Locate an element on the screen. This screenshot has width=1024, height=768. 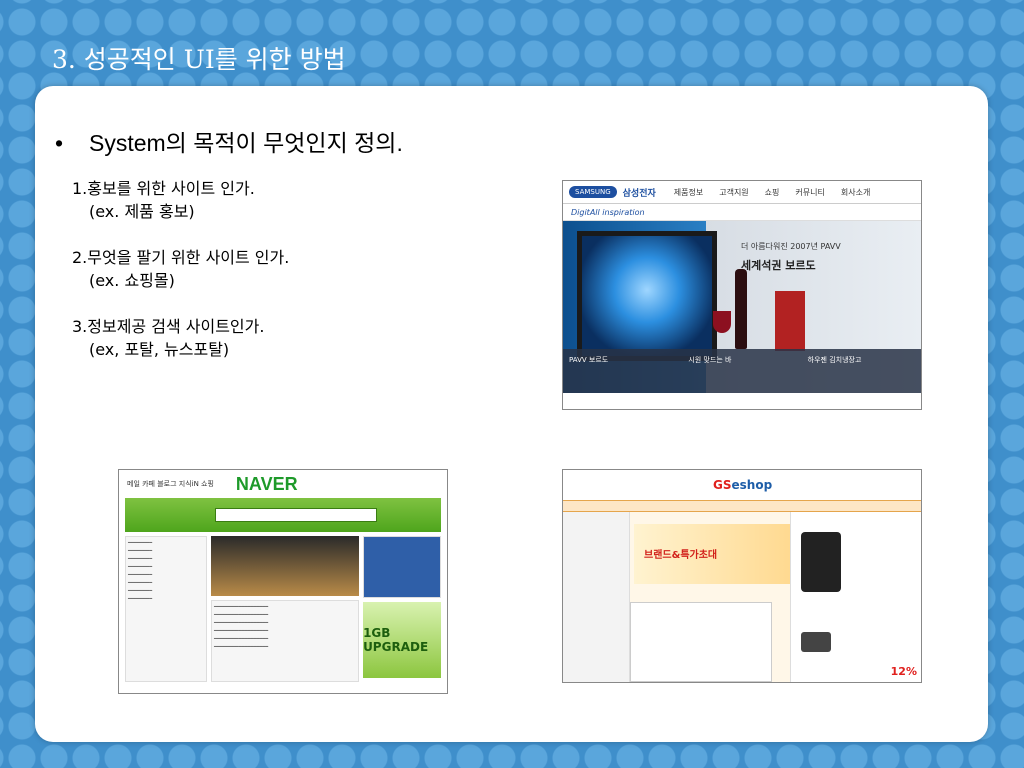
naver-right-column: 1GB UPGRADE is located at coordinates (402, 609).